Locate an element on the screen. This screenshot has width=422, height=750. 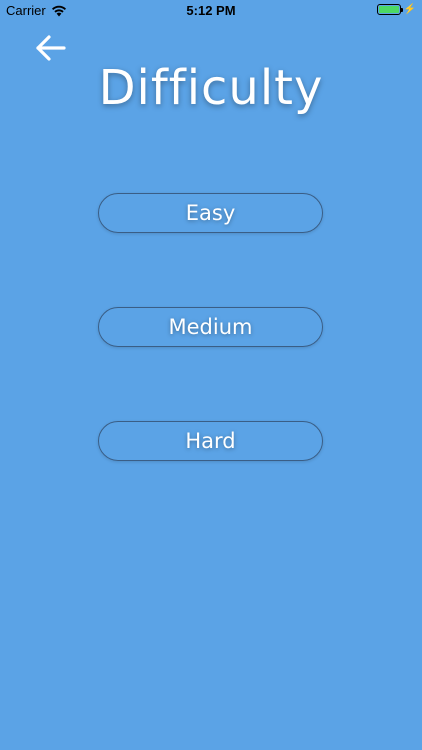
battery-tip is located at coordinates (401, 10).